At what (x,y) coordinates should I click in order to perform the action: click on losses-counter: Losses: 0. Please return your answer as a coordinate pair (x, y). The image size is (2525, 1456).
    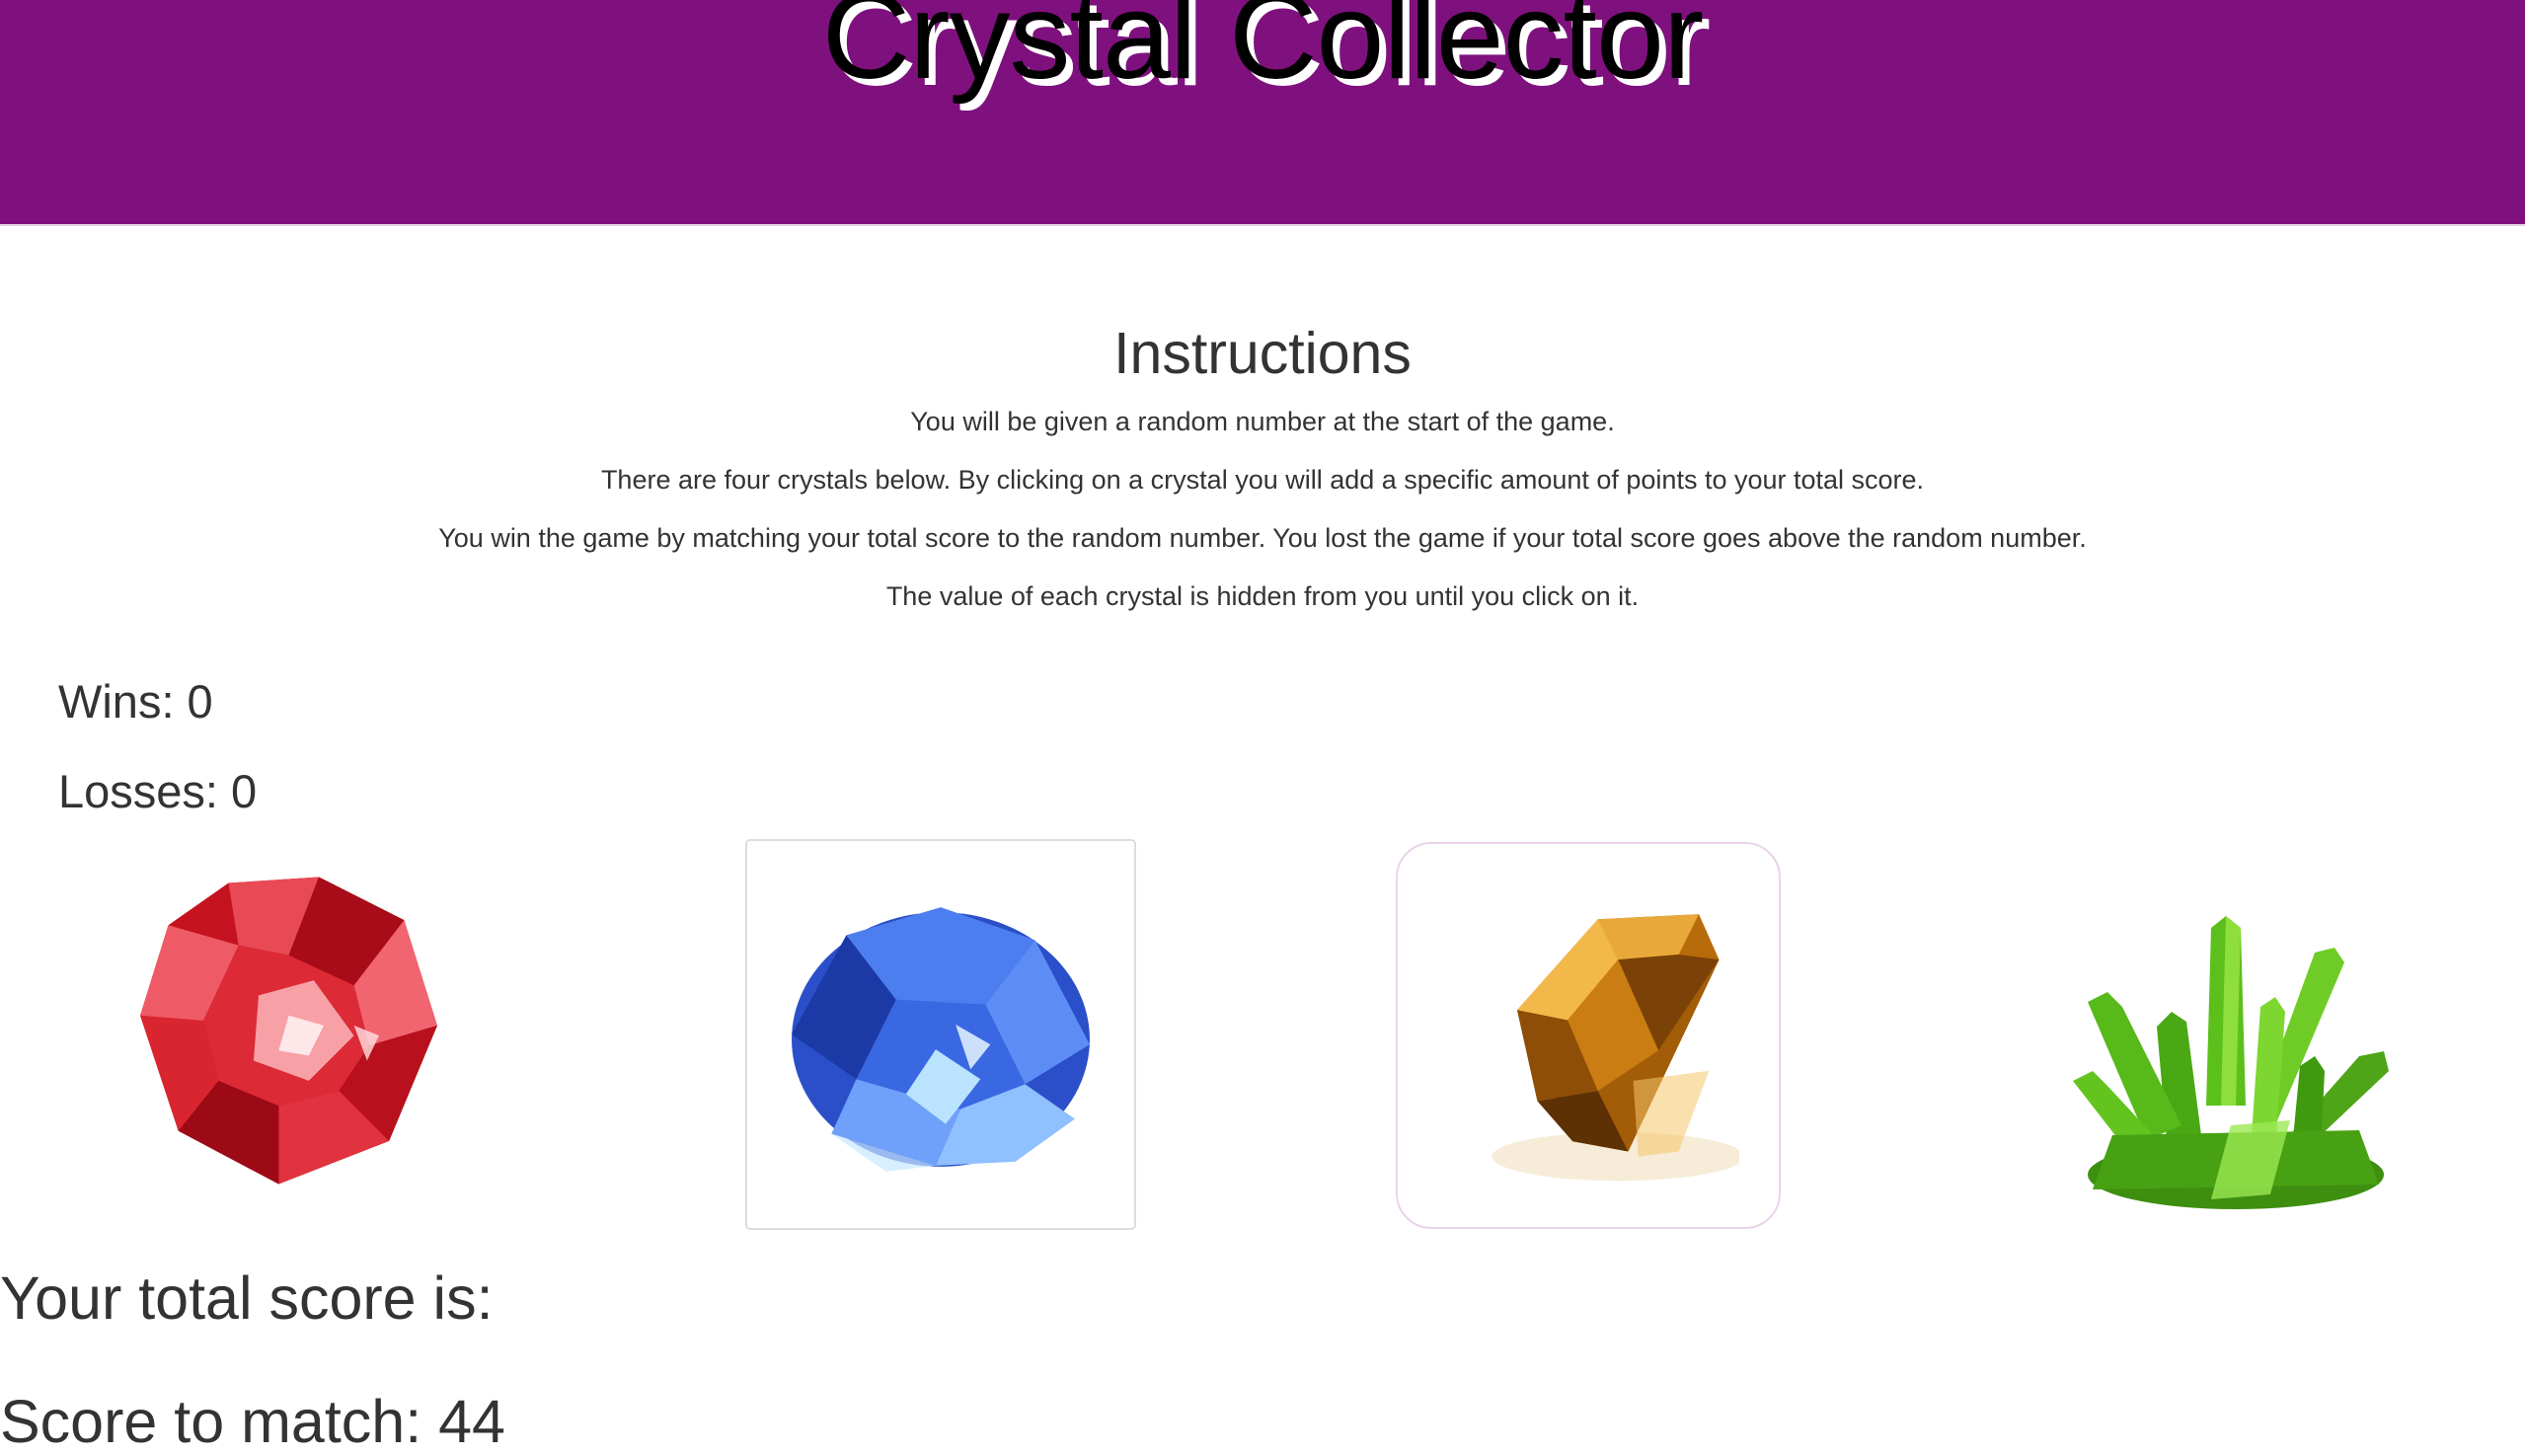
    Looking at the image, I should click on (158, 791).